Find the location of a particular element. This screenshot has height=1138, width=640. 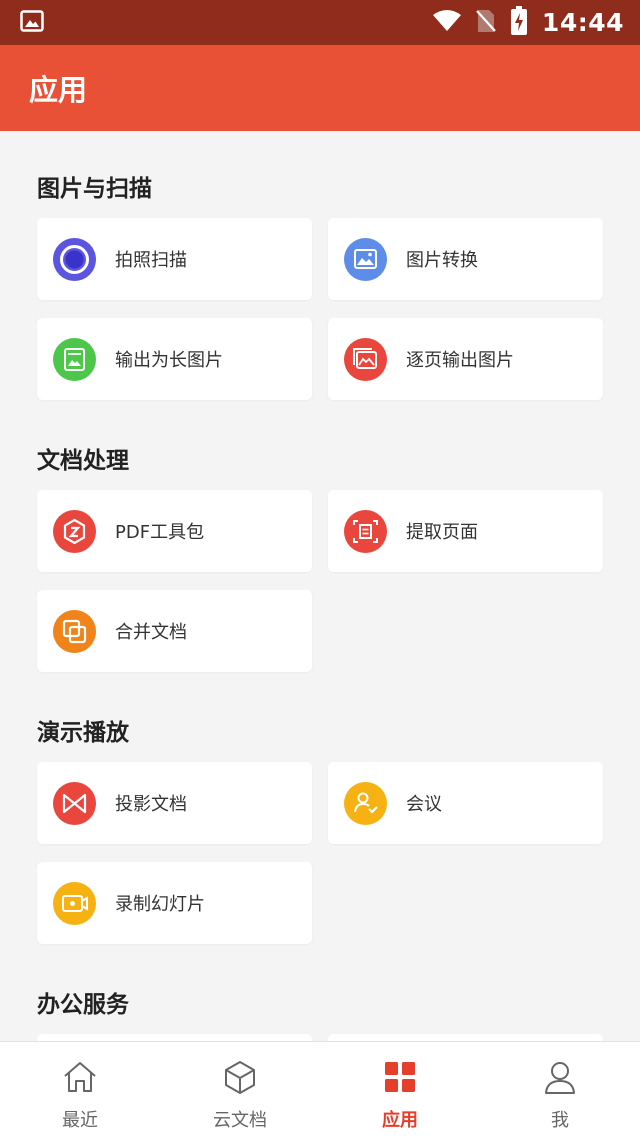

merge-document-card: 合并文档 is located at coordinates (174, 631).